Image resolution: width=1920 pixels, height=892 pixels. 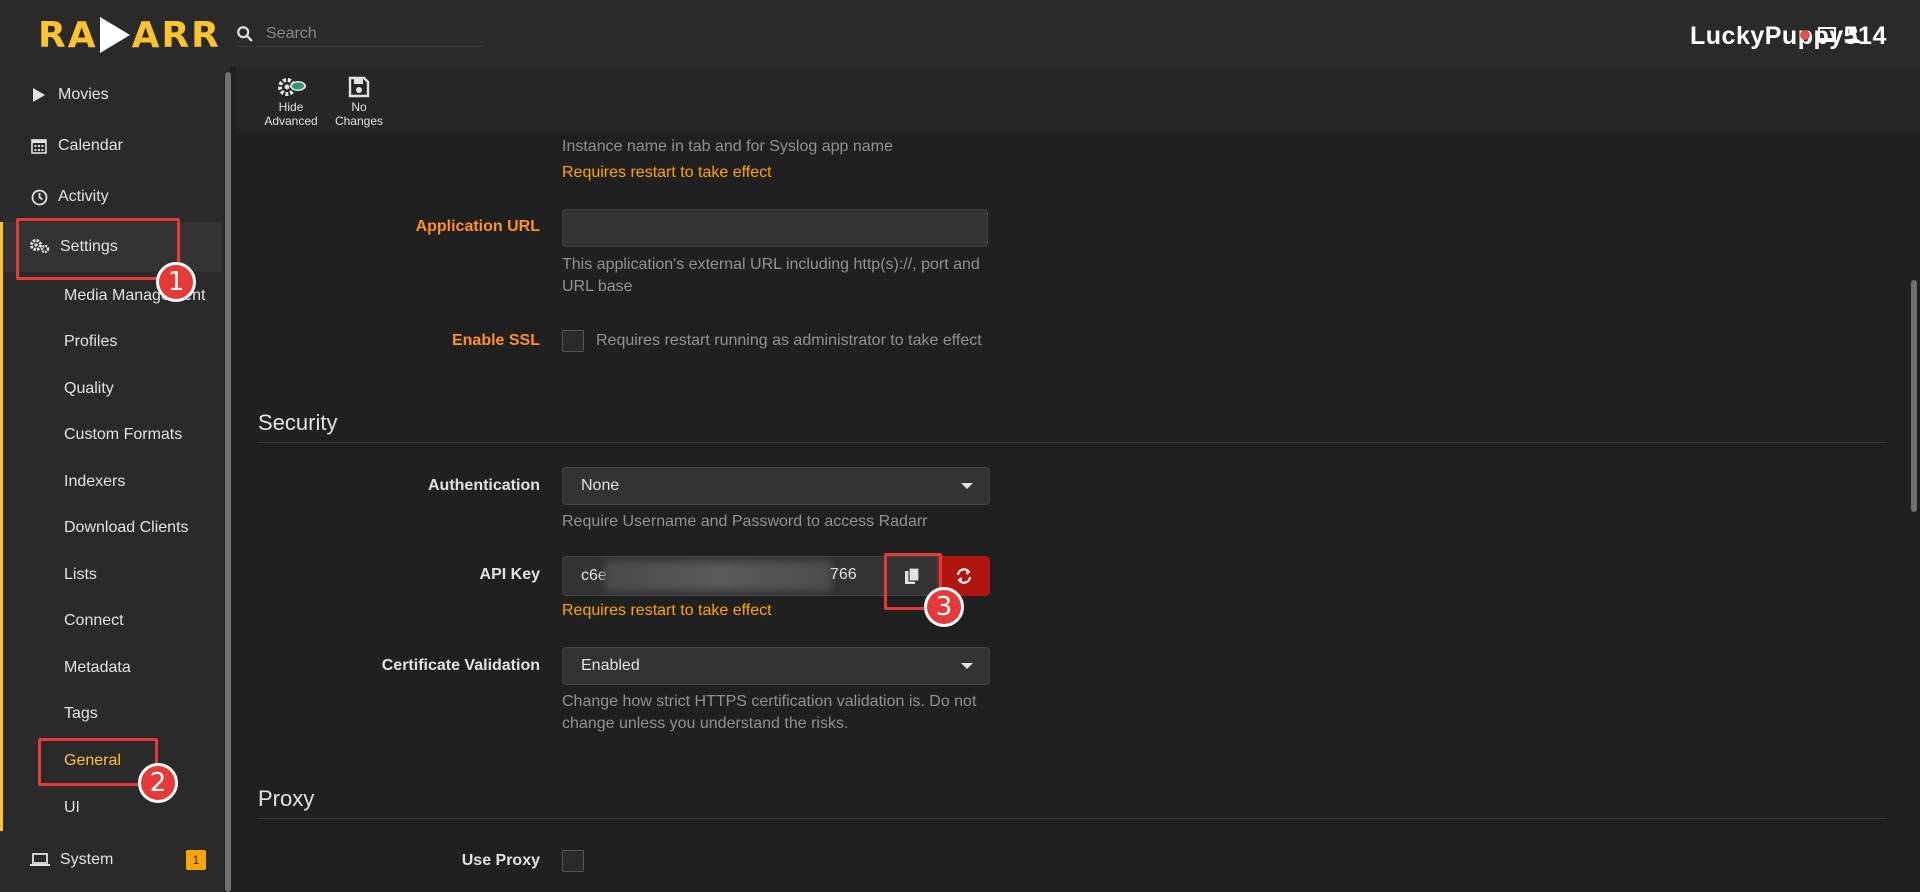 I want to click on save-line2: Changes, so click(x=359, y=121).